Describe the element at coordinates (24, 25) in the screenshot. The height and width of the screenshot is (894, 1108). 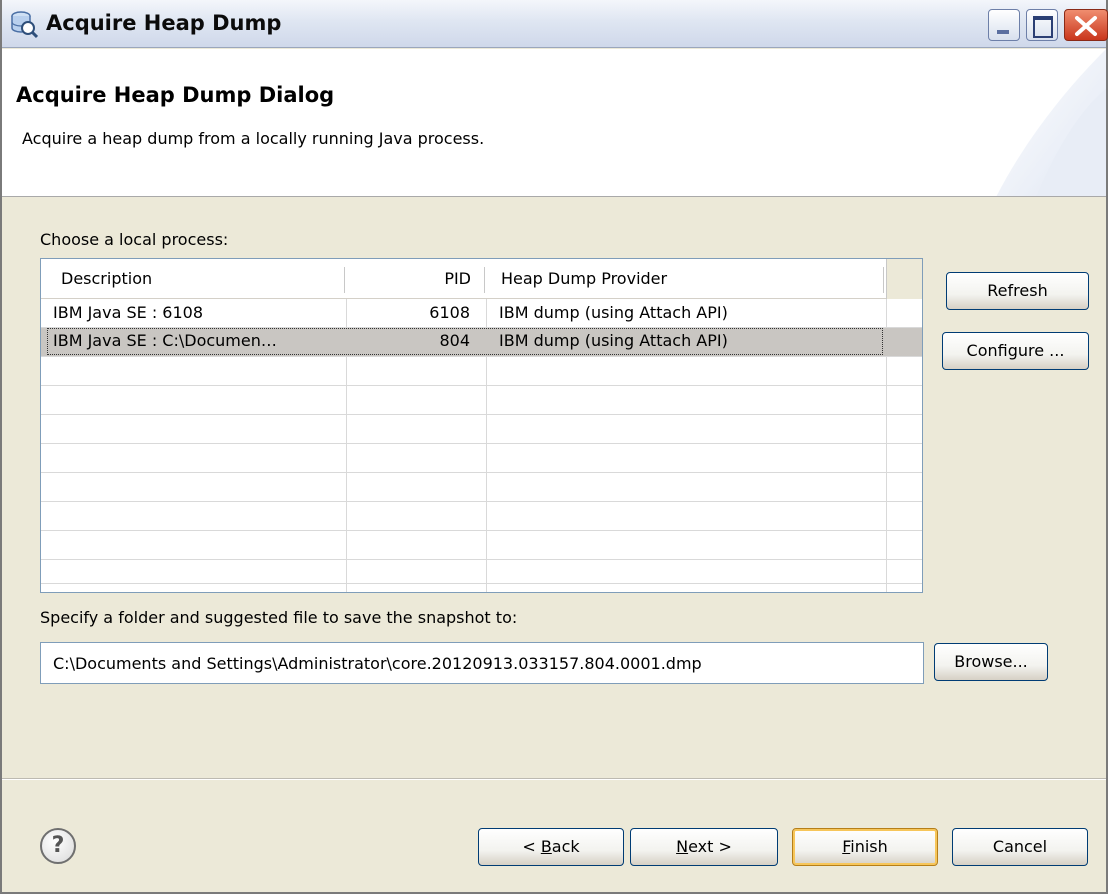
I see `heap-dump-app-icon` at that location.